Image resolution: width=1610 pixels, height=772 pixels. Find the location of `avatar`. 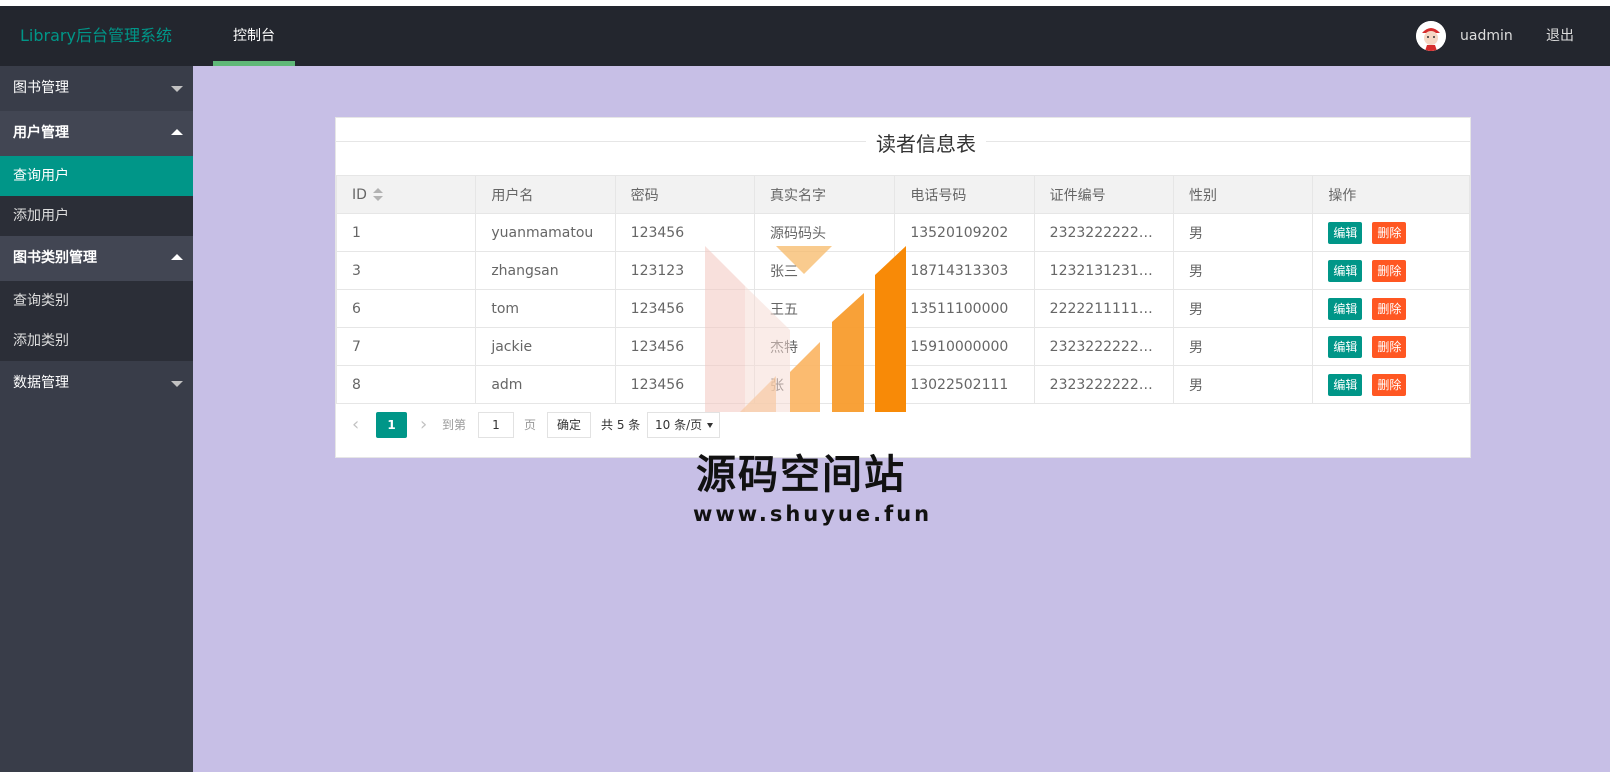

avatar is located at coordinates (1431, 36).